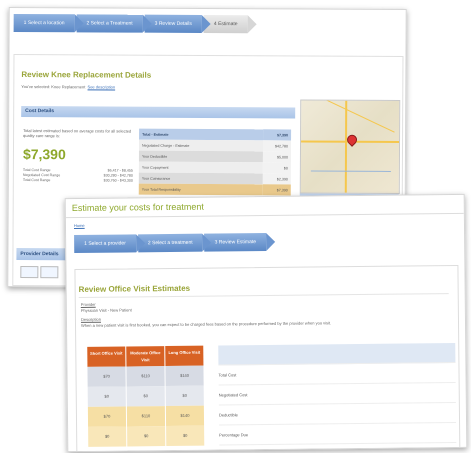  Describe the element at coordinates (337, 374) in the screenshot. I see `row-label: Total Cost` at that location.